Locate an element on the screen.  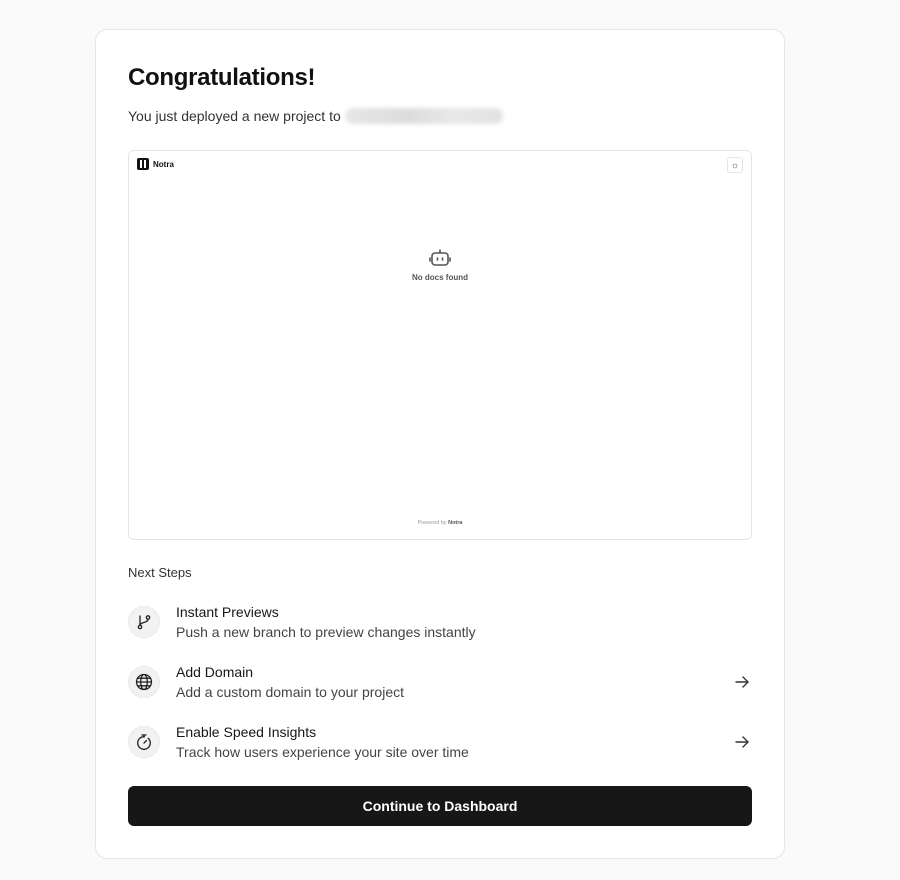
step-title: Enable Speed Insights is located at coordinates (246, 732).